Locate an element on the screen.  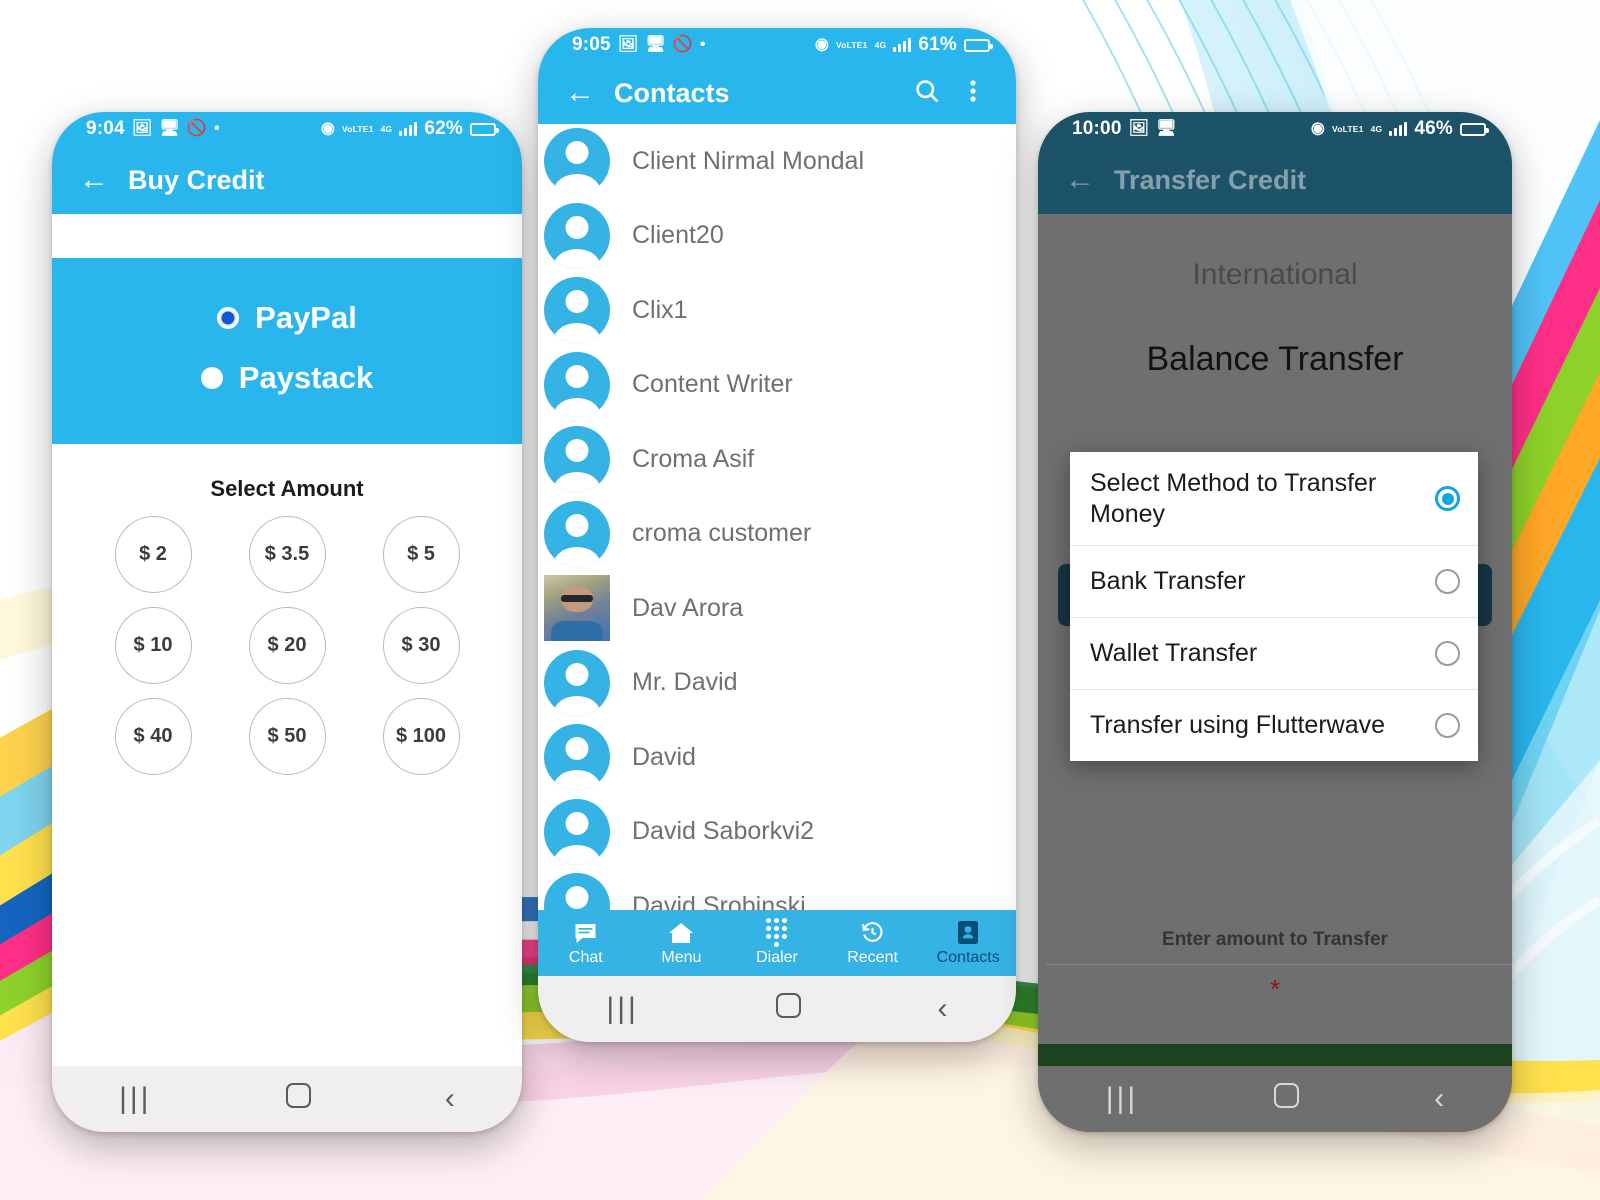
payment-option-paypal: PayPal is located at coordinates (287, 318).